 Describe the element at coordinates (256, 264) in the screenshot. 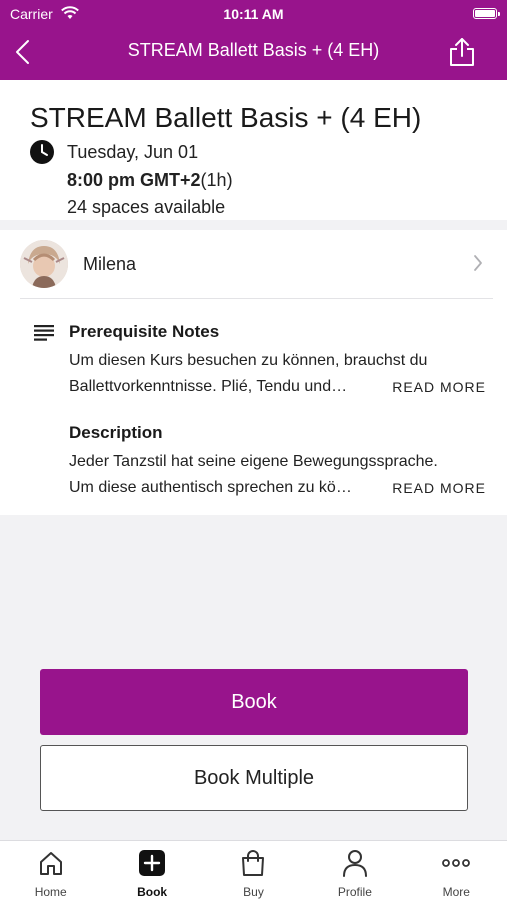

I see `teacher-row: Milena` at that location.